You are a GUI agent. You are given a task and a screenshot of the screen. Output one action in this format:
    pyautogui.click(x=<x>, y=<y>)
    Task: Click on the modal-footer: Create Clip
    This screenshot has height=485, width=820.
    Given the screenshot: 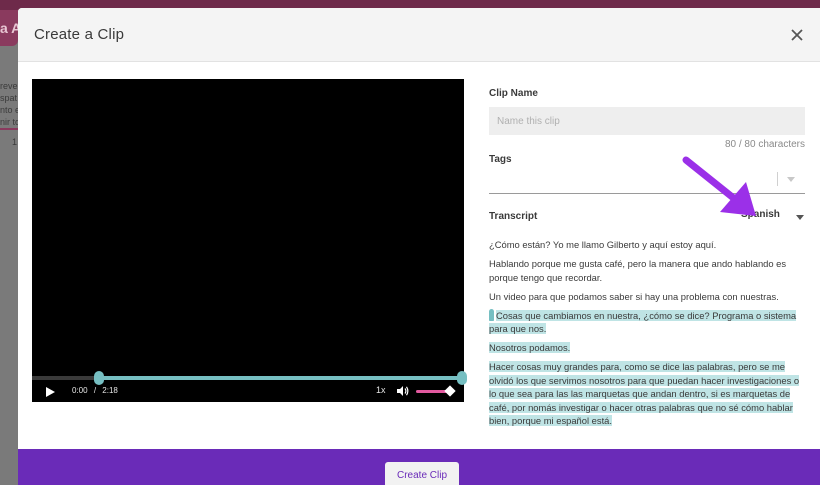 What is the action you would take?
    pyautogui.click(x=419, y=467)
    